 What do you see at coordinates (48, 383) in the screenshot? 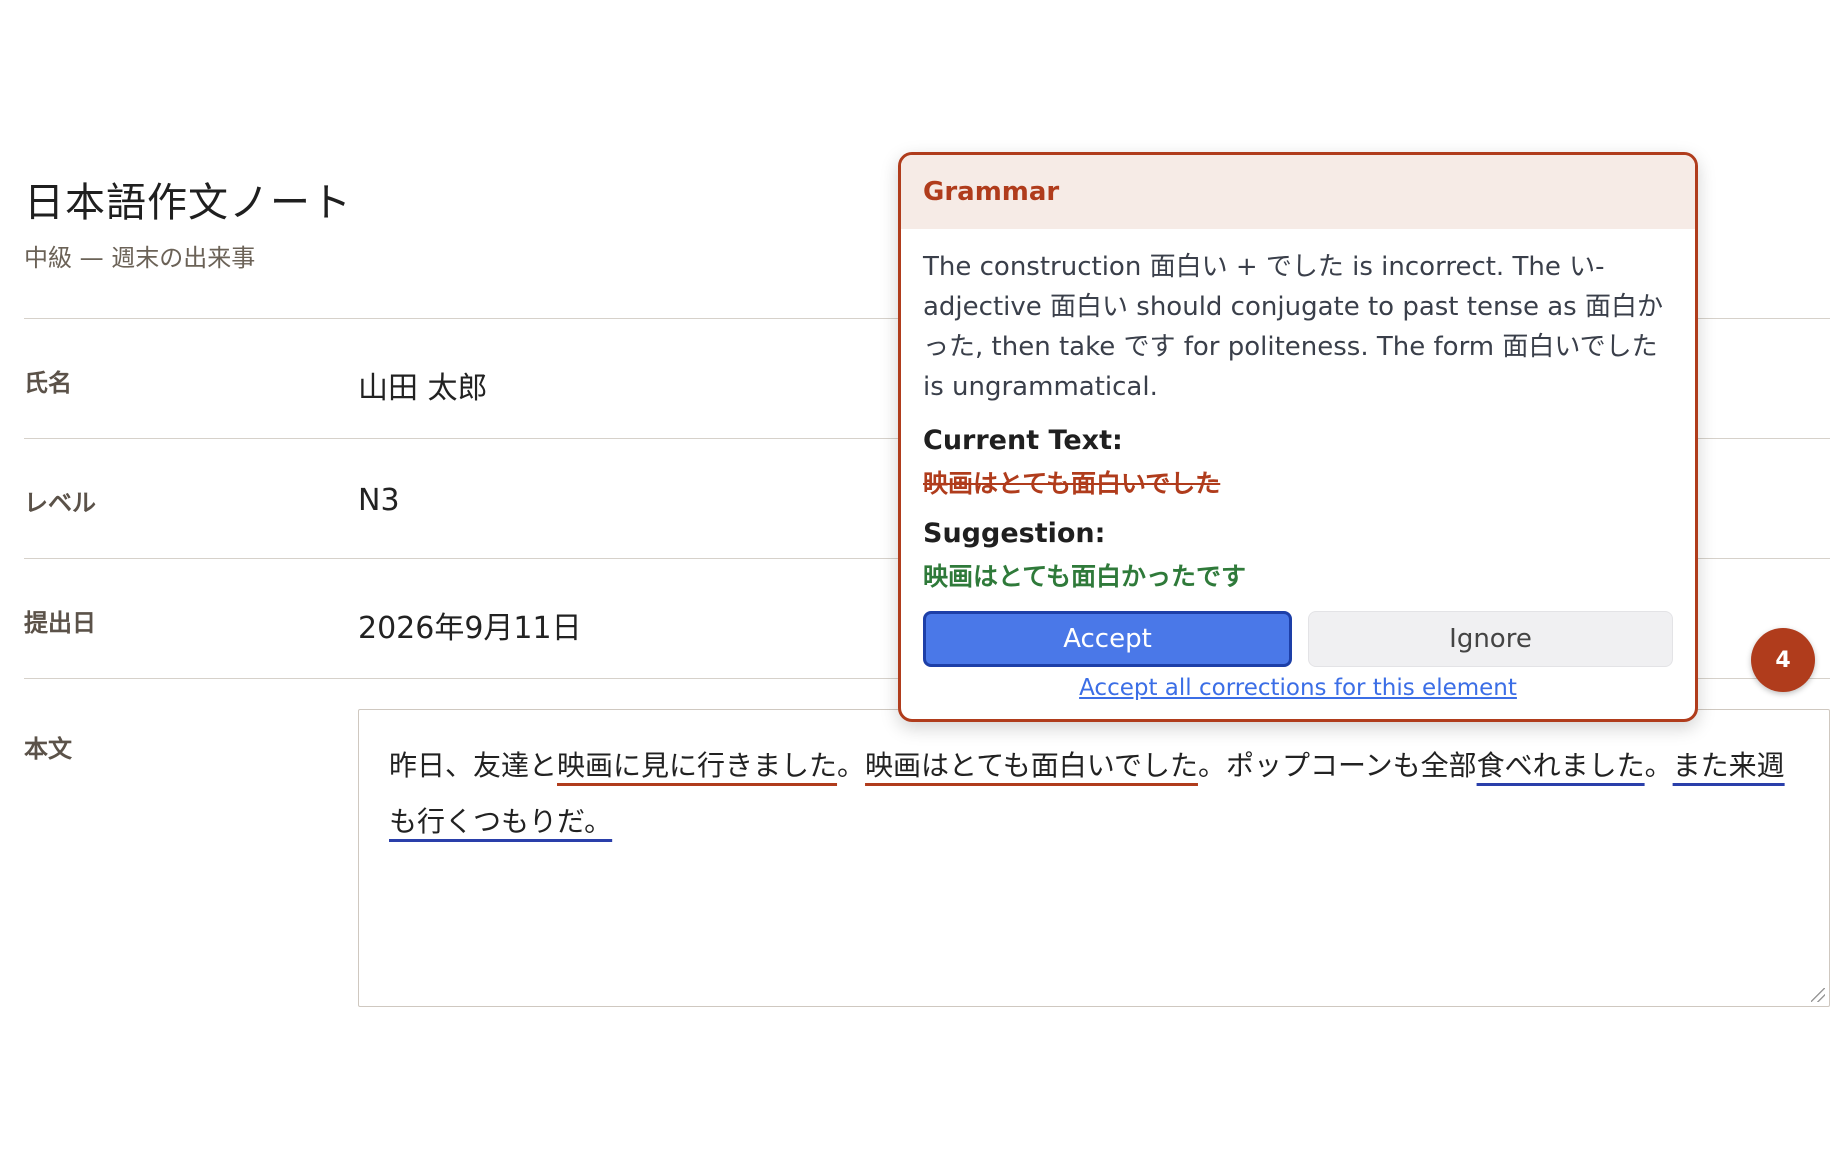
I see `name-label: 氏名` at bounding box center [48, 383].